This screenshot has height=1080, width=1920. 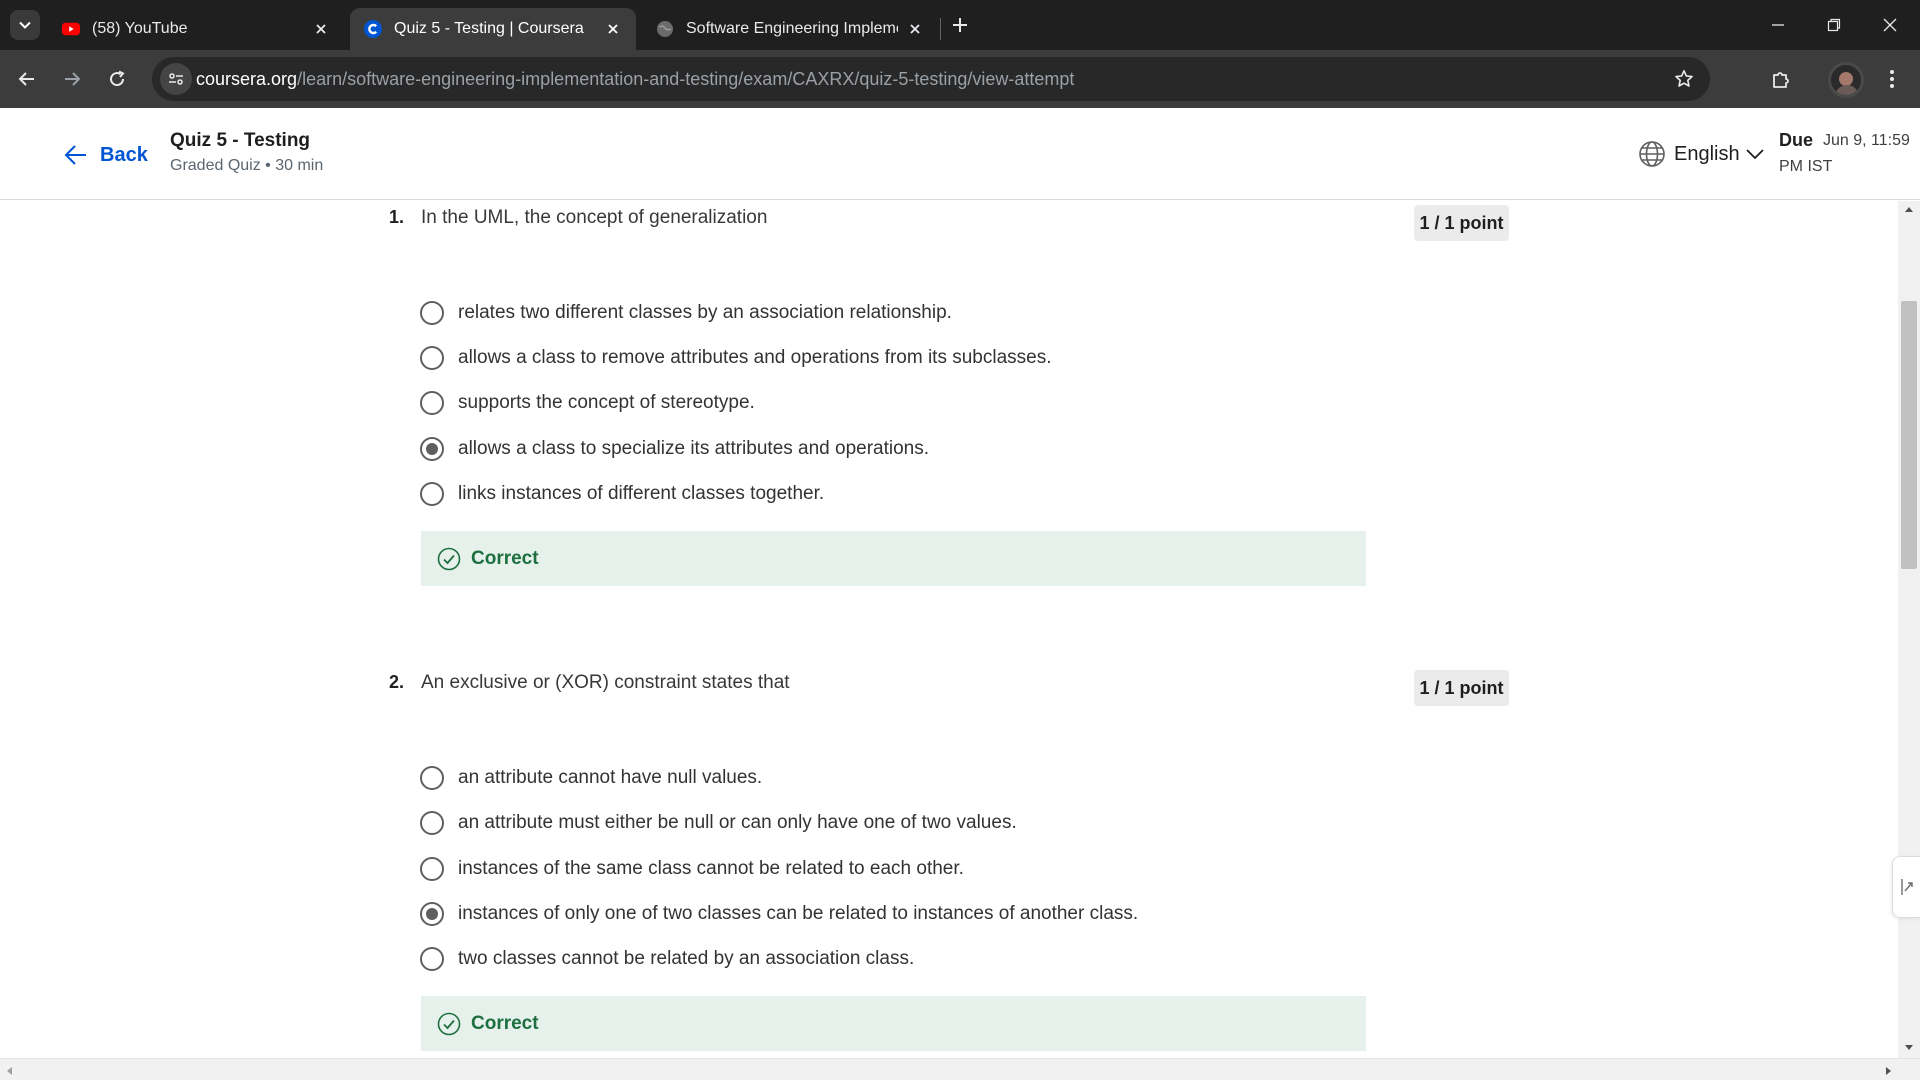 I want to click on tab-title: Software Engineering Implemen, so click(x=792, y=28).